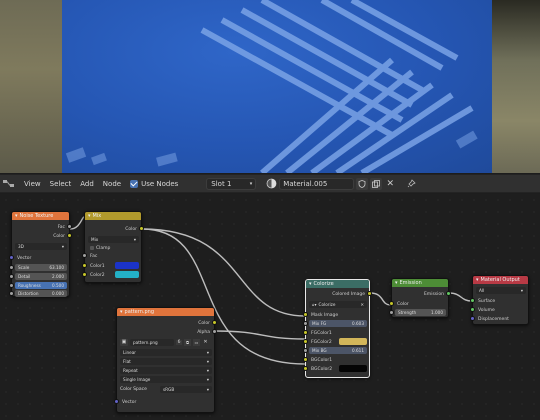  Describe the element at coordinates (124, 342) in the screenshot. I see `image-icon: ▣` at that location.